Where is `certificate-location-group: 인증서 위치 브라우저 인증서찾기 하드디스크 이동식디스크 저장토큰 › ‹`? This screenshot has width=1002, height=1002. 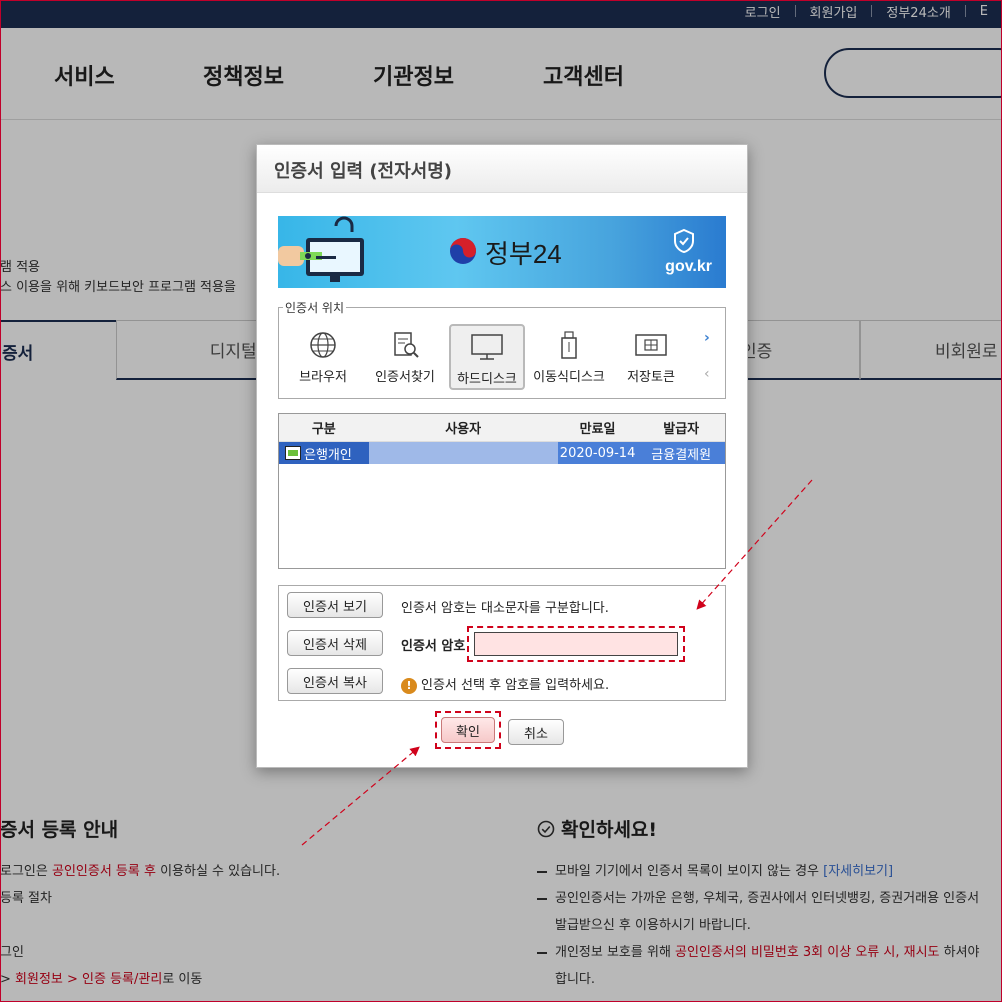
certificate-location-group: 인증서 위치 브라우저 인증서찾기 하드디스크 이동식디스크 저장토큰 › ‹ is located at coordinates (502, 349).